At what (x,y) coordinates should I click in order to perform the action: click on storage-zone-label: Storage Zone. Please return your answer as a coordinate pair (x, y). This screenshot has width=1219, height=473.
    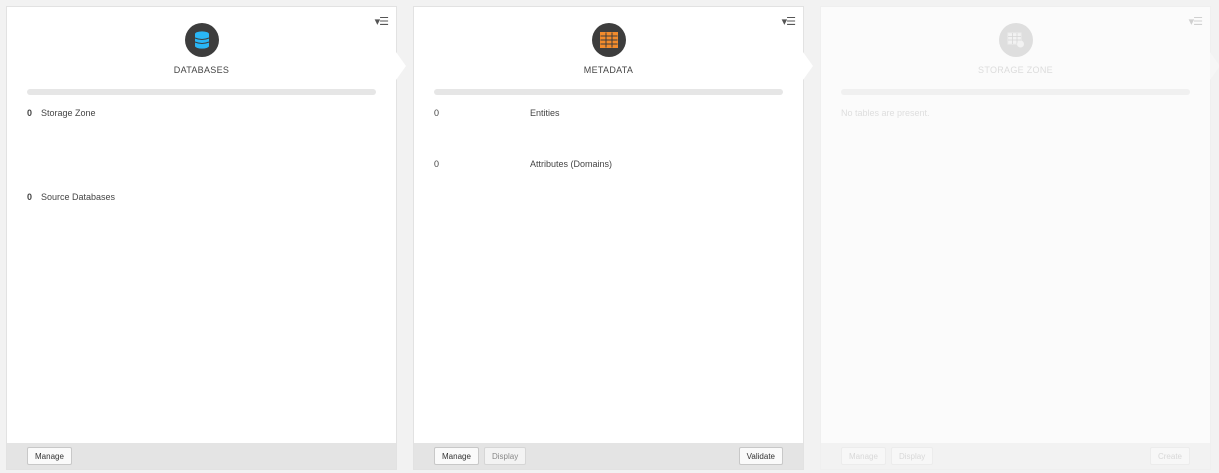
    Looking at the image, I should click on (68, 113).